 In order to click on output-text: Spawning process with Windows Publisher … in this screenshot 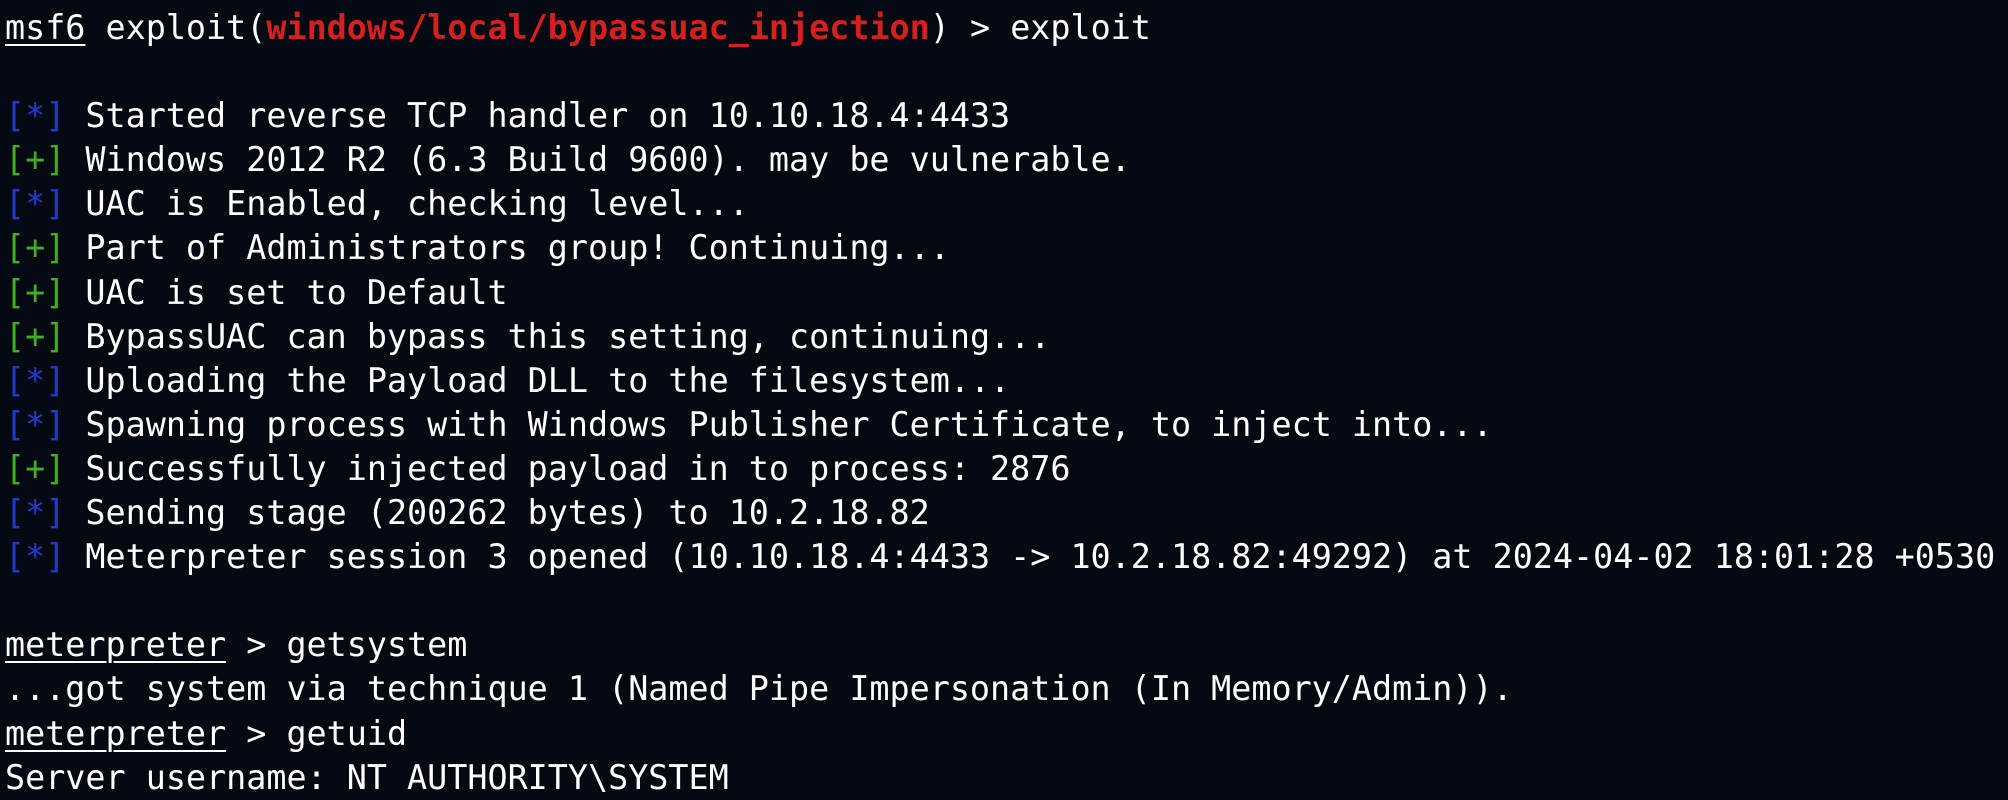, I will do `click(779, 424)`.